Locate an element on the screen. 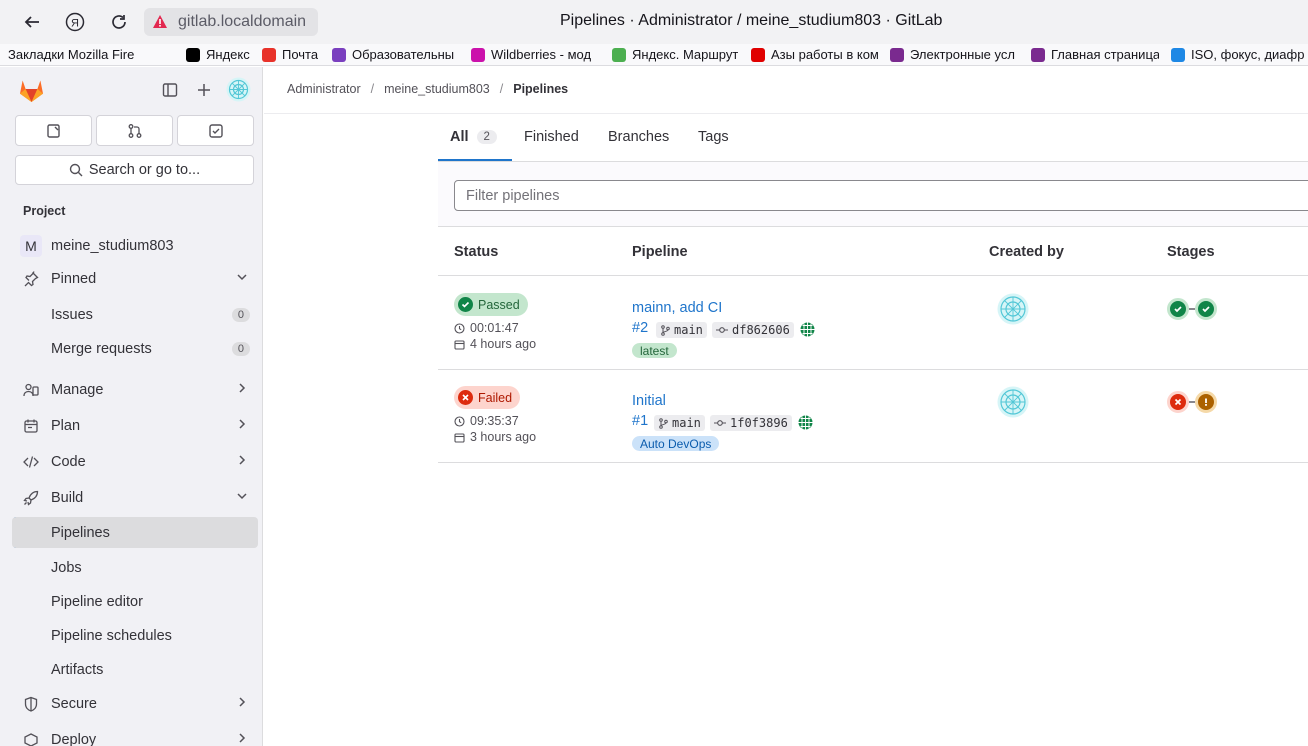 Image resolution: width=1308 pixels, height=746 pixels. todo-icon is located at coordinates (215, 130).